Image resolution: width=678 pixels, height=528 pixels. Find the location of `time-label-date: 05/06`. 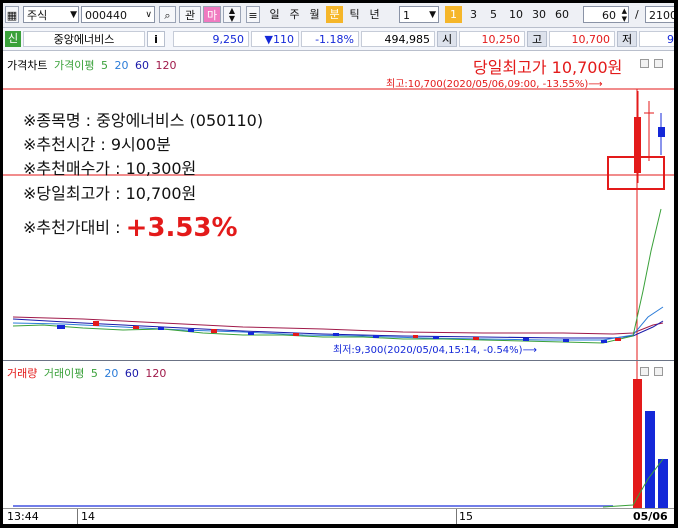

time-label-date: 05/06 is located at coordinates (650, 516).